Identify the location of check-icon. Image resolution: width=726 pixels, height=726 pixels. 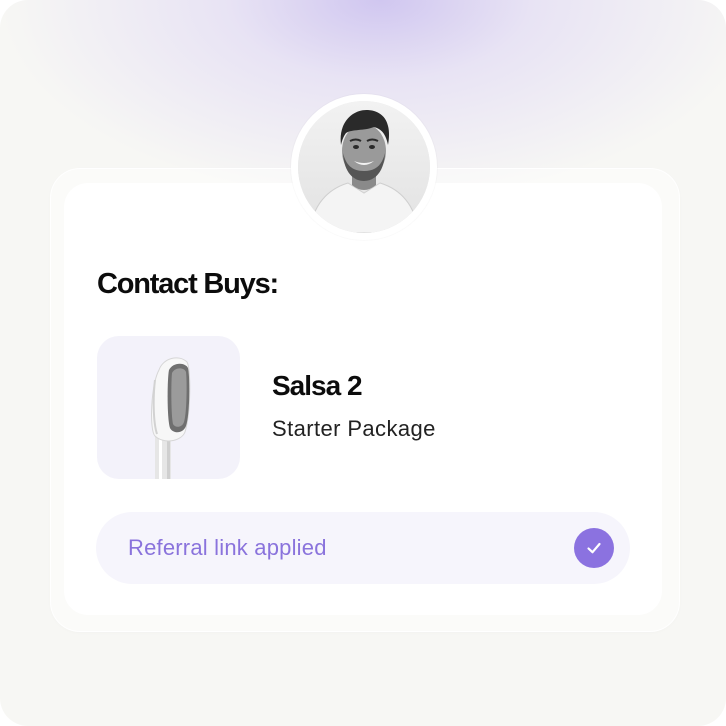
(594, 548).